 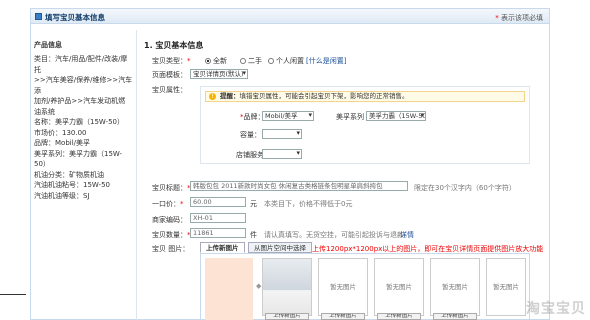 What do you see at coordinates (299, 186) in the screenshot?
I see `title-input: 韩版包包 2011新款时尚女包 休闲复古类格链条包明星单肩斜挎包` at bounding box center [299, 186].